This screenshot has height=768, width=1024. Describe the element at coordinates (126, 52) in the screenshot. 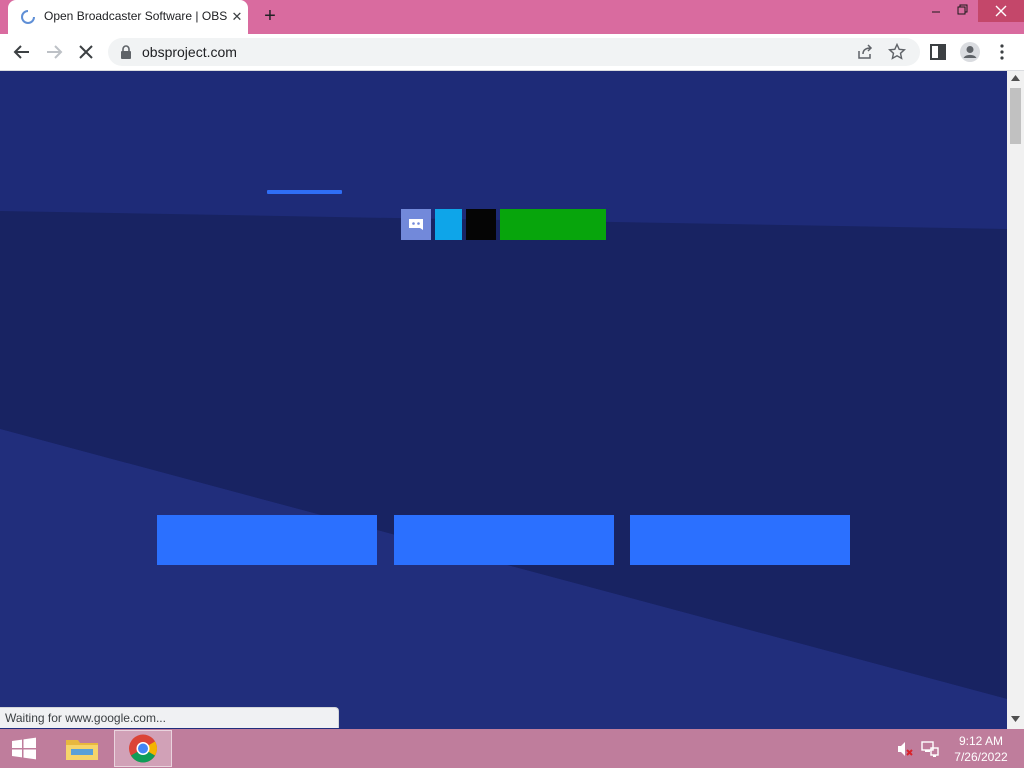

I see `lock-icon` at that location.